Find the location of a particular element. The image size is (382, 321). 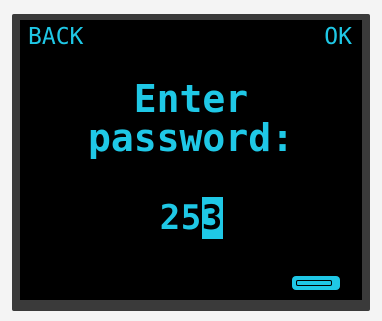

password-digit-3-cursor: 3 is located at coordinates (212, 218).